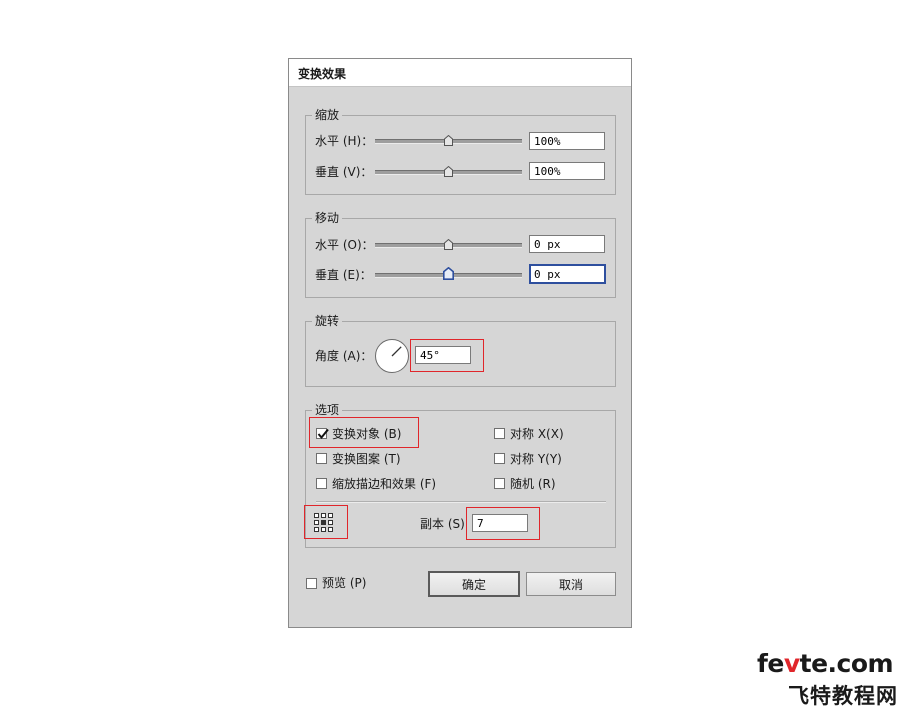  What do you see at coordinates (448, 244) in the screenshot?
I see `move-horizontal-slider-thumb` at bounding box center [448, 244].